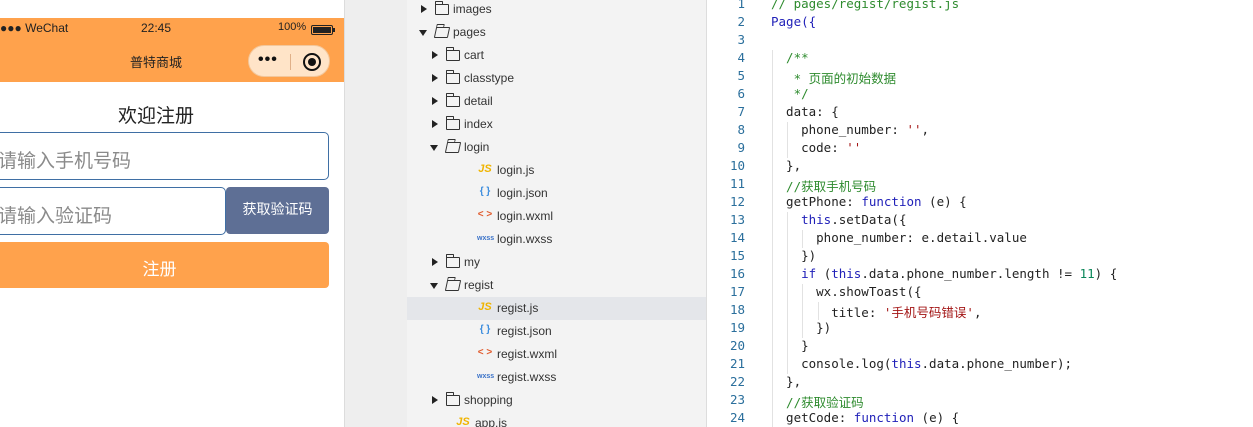  I want to click on code-text: },, so click(786, 165).